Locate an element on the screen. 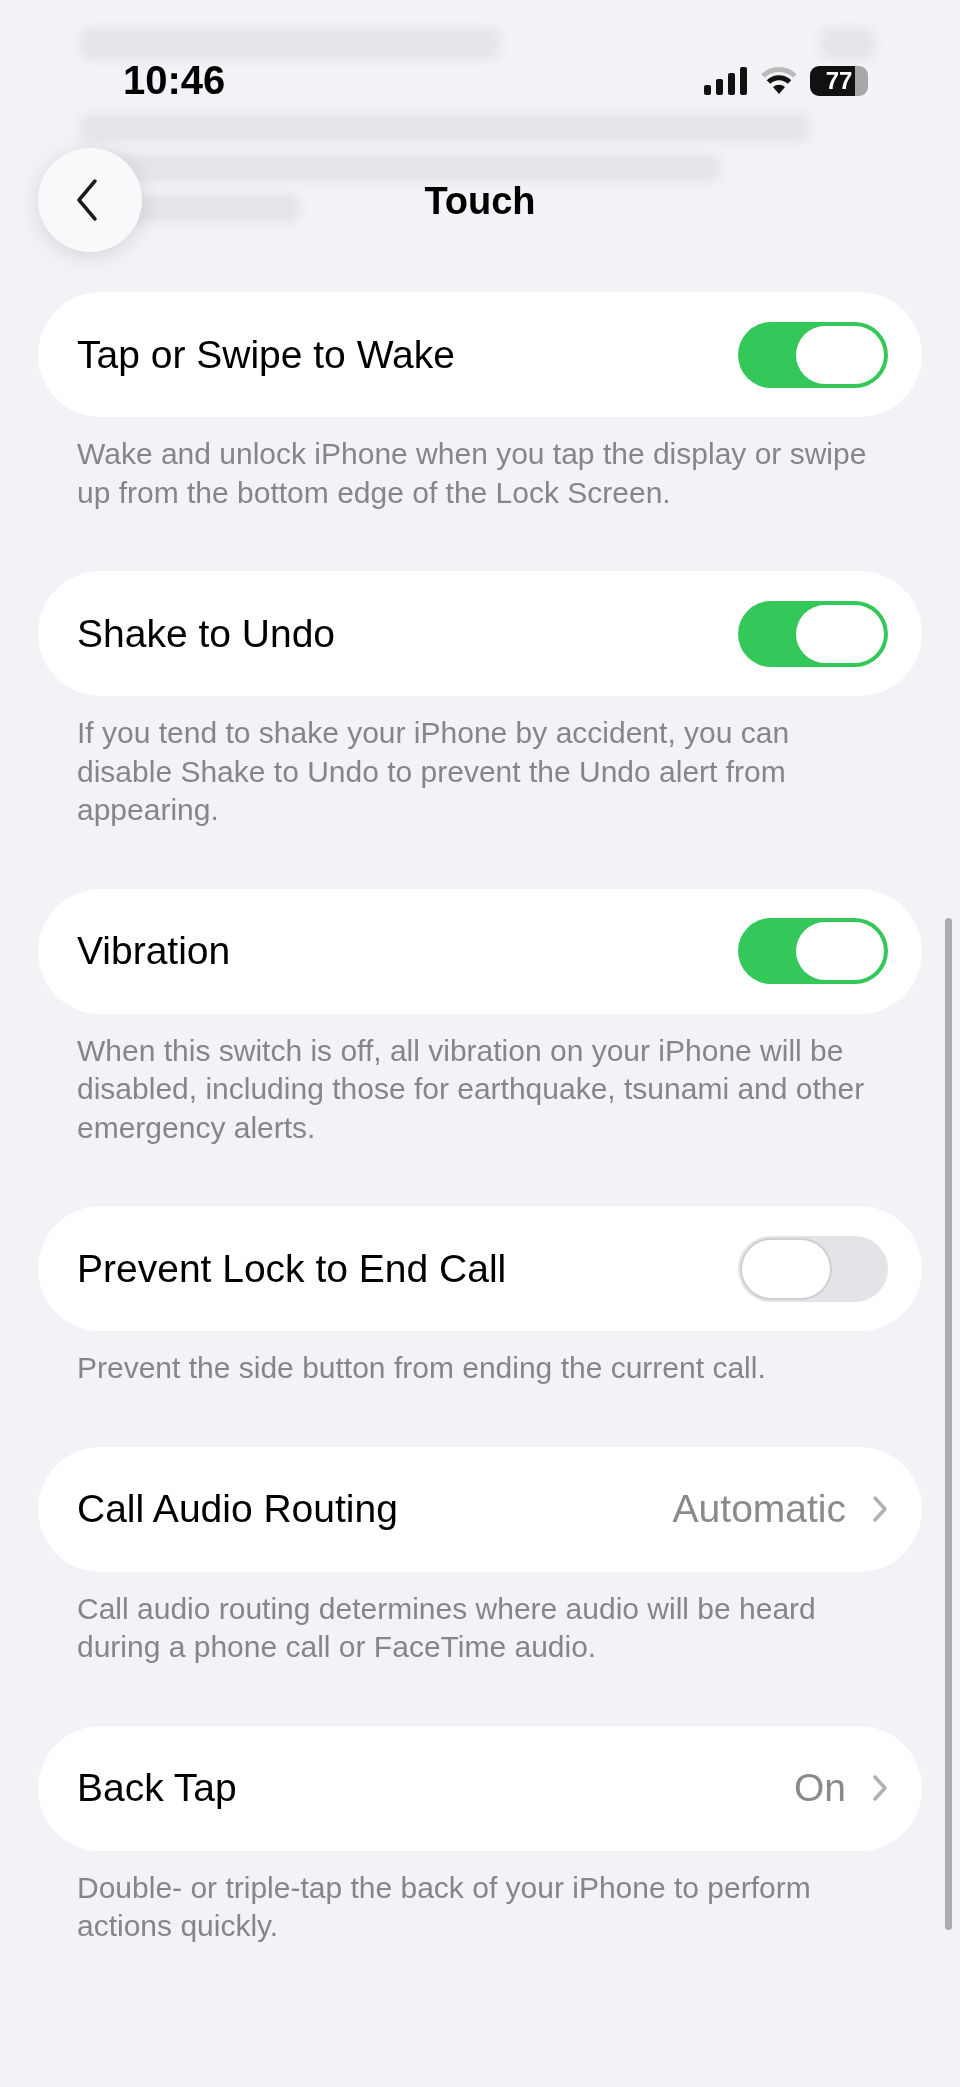  setting-description: Call audio routing determines where audio will be heard during a phone call or FaceTime audio. is located at coordinates (447, 1627).